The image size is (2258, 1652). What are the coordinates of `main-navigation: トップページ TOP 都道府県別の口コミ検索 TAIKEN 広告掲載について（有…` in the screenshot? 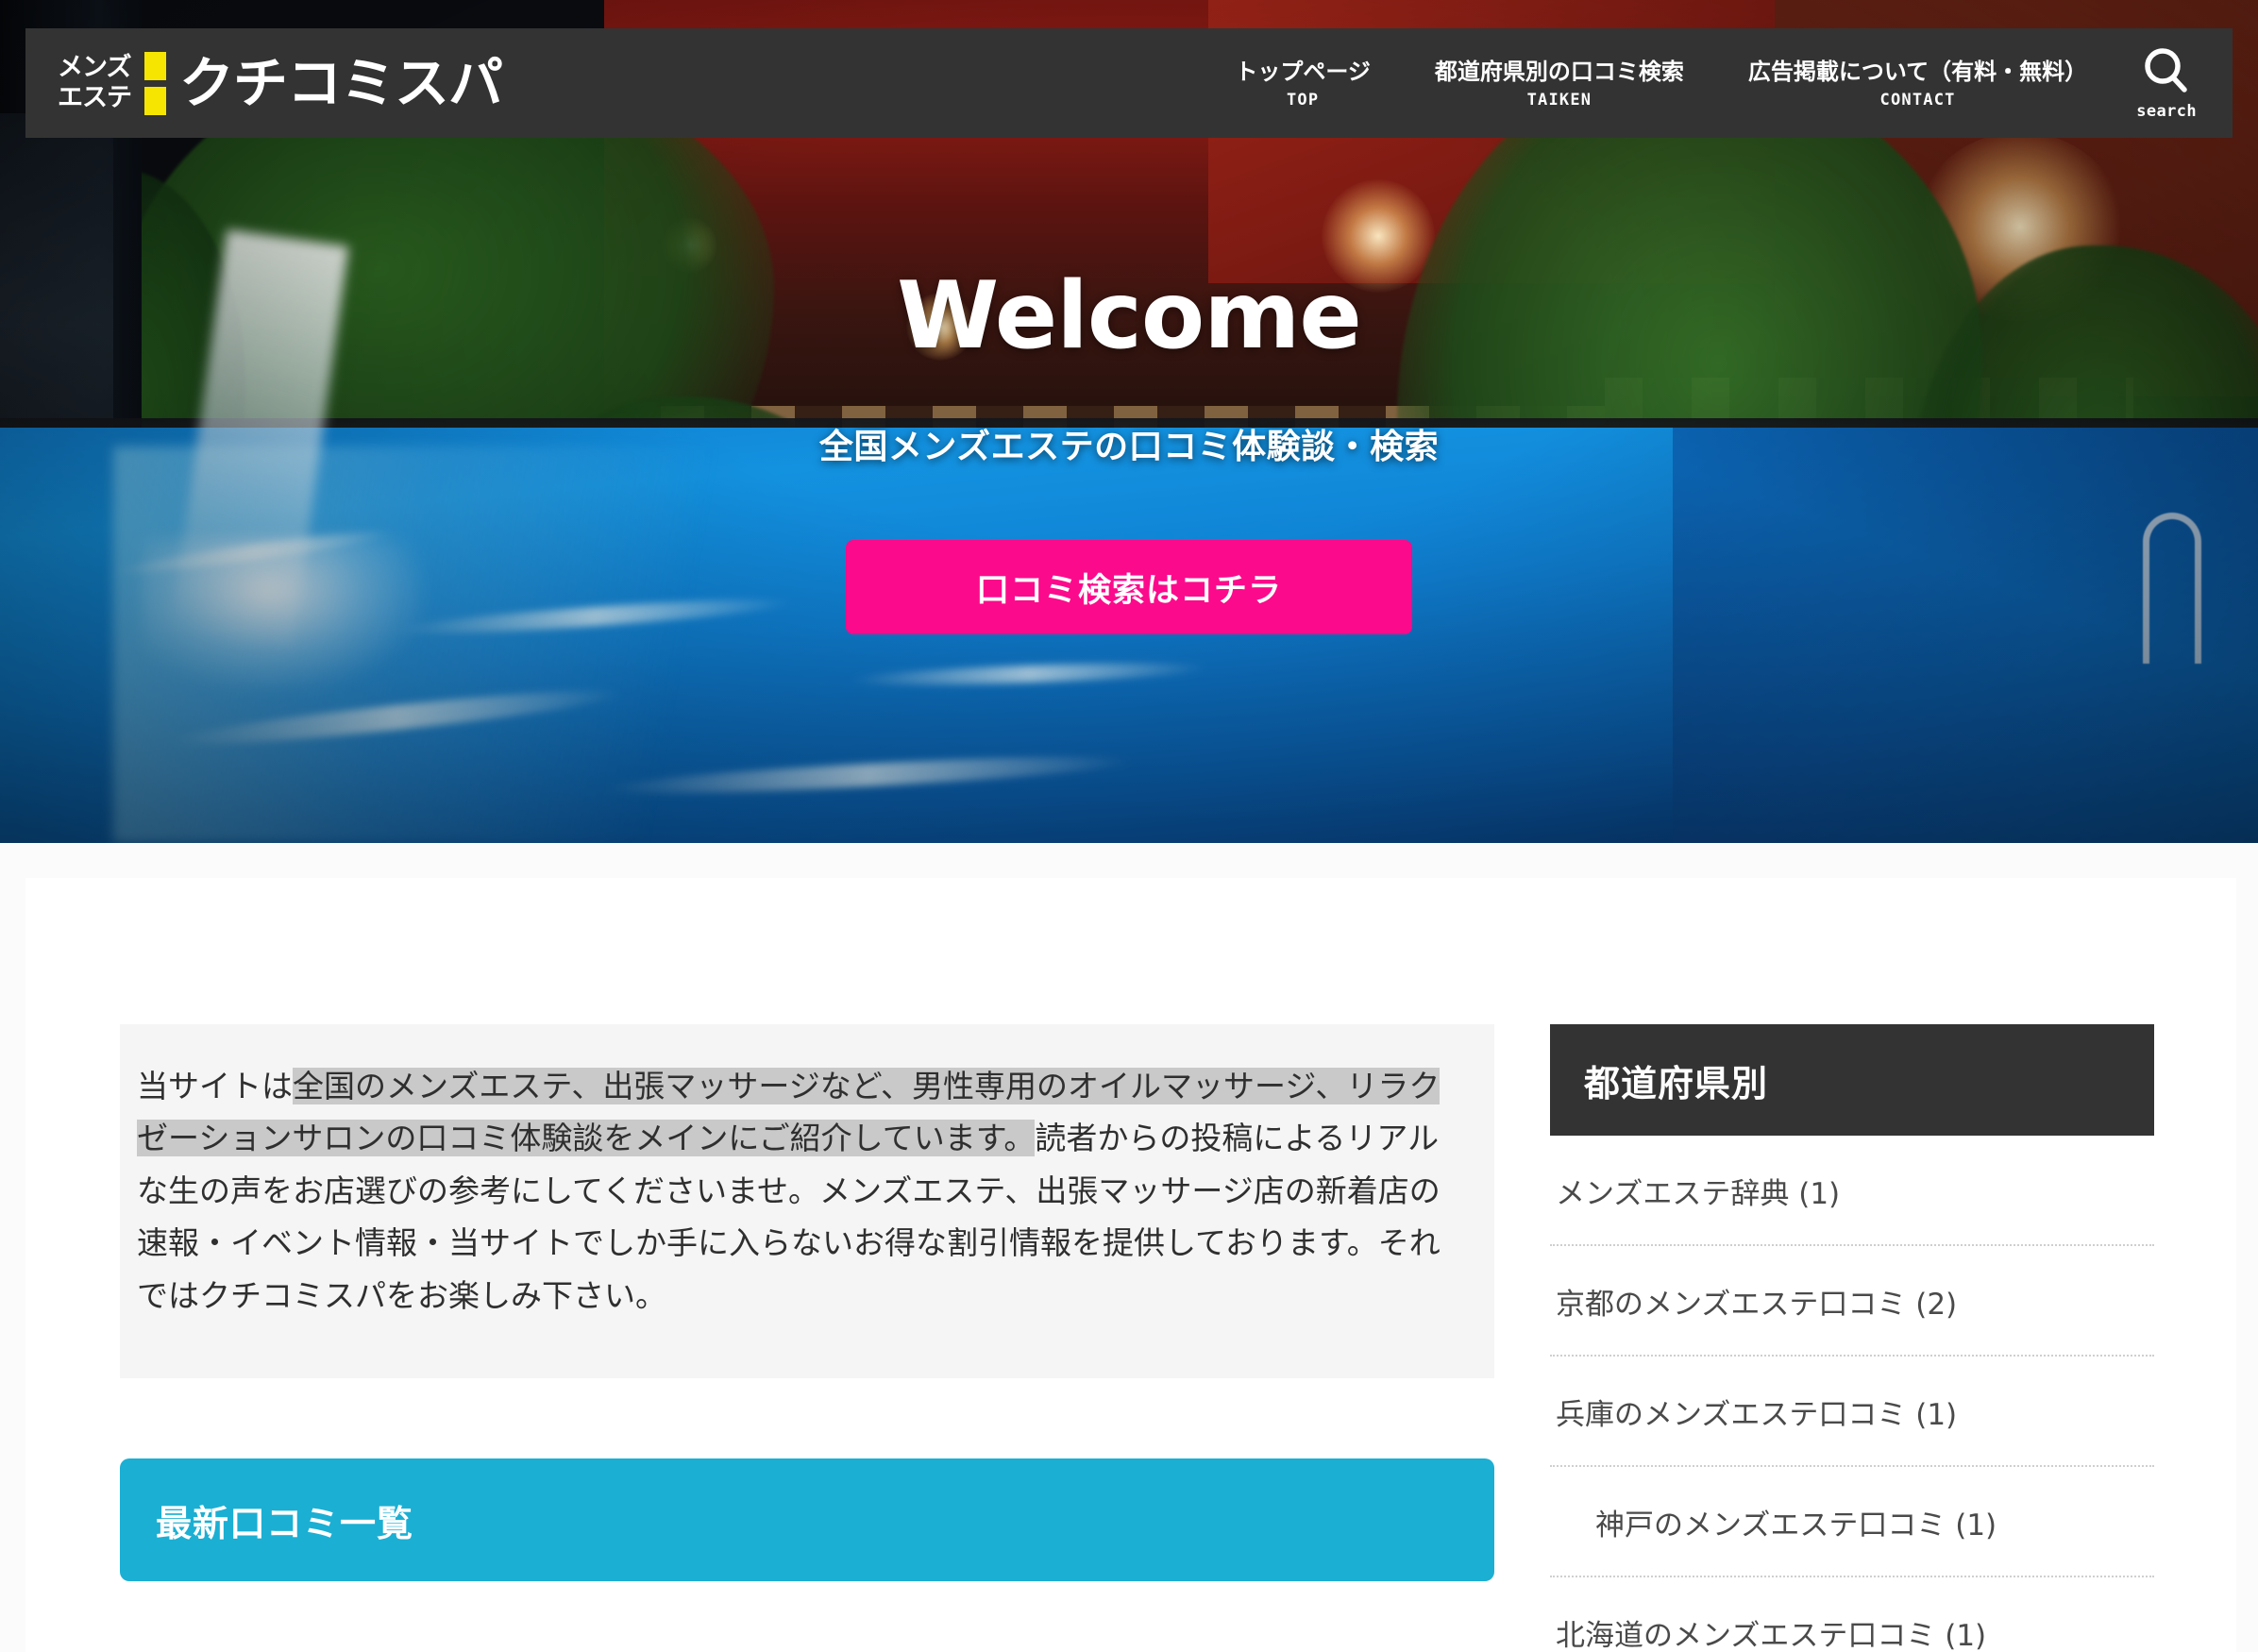 It's located at (1718, 83).